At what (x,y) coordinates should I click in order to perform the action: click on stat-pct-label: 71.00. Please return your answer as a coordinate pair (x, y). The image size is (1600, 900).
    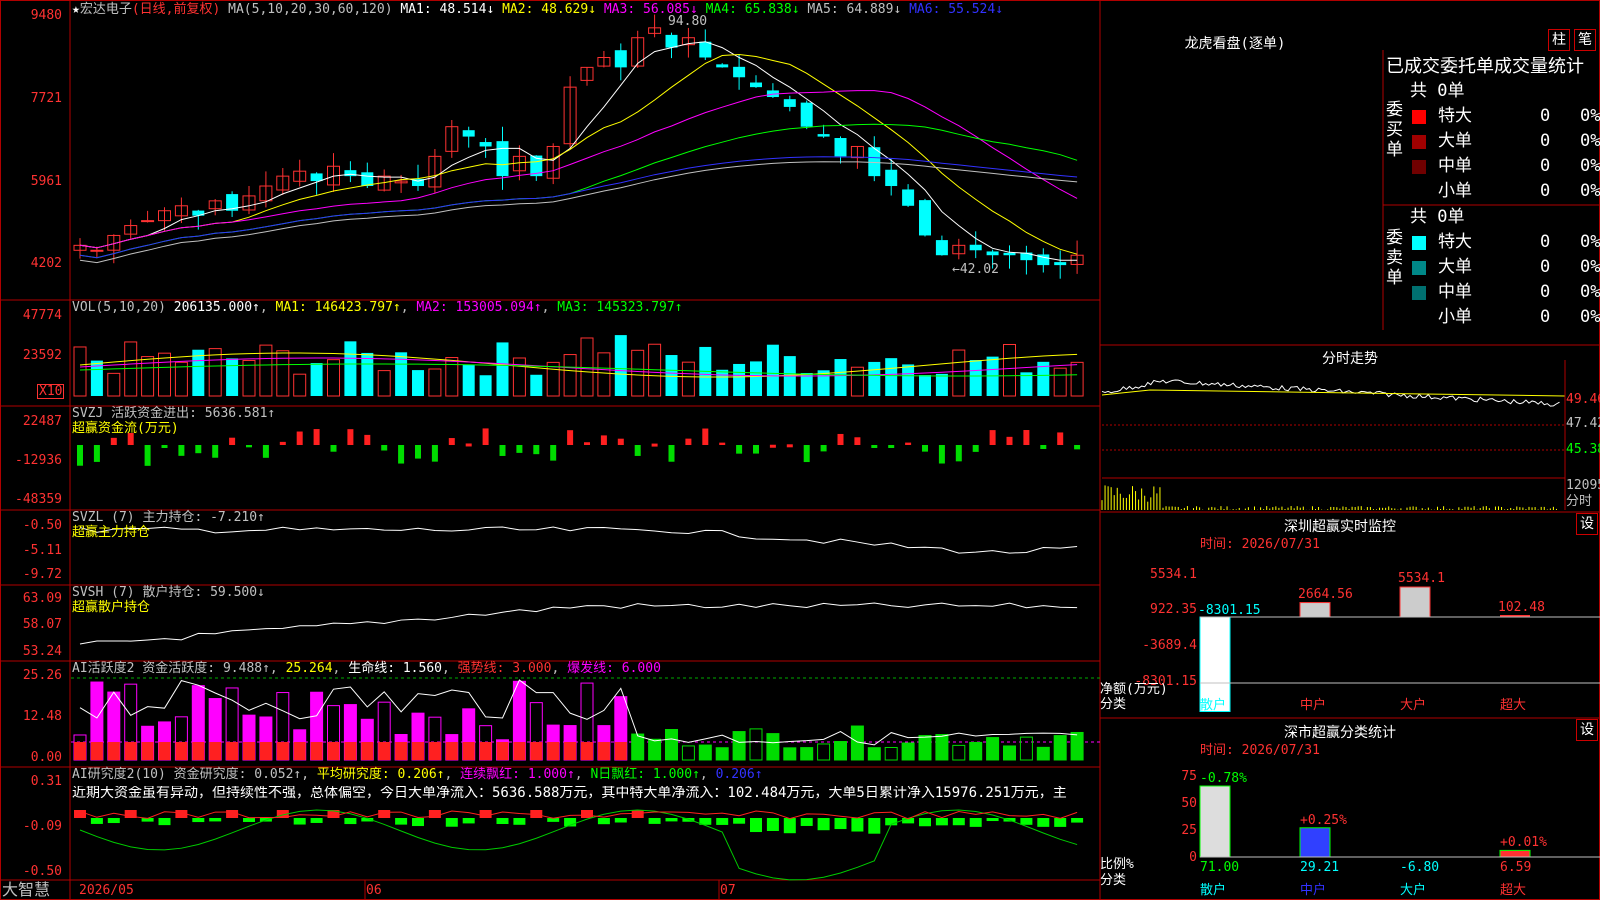
    Looking at the image, I should click on (1220, 867).